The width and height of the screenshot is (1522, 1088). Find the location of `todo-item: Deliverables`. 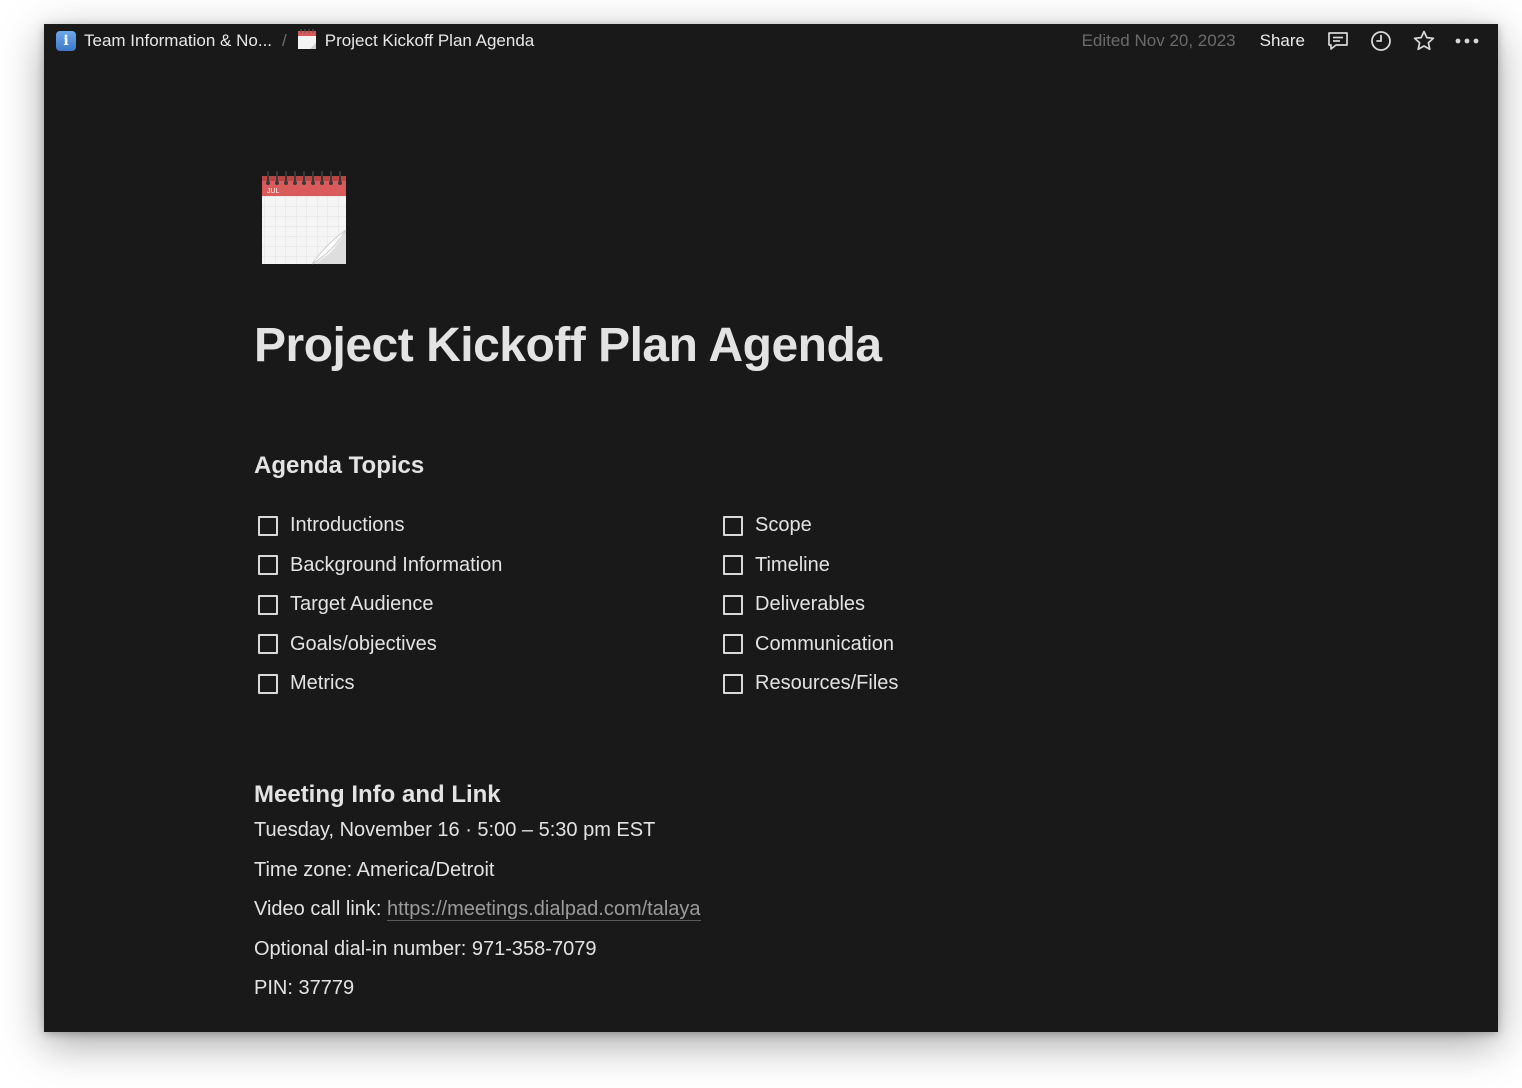

todo-item: Deliverables is located at coordinates (808, 605).